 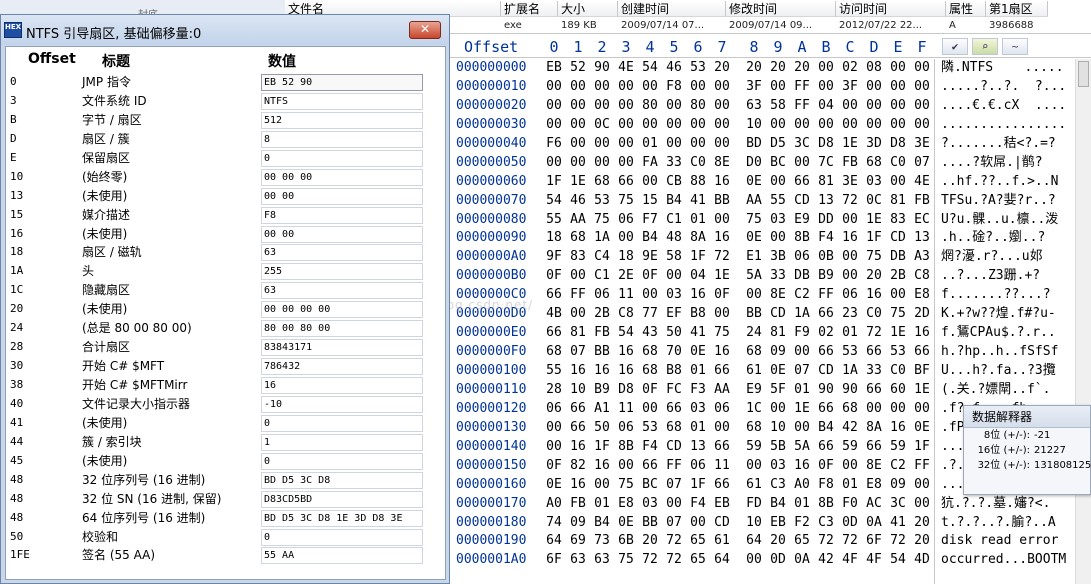 What do you see at coordinates (674, 182) in the screenshot?
I see `hex-byte: CB` at bounding box center [674, 182].